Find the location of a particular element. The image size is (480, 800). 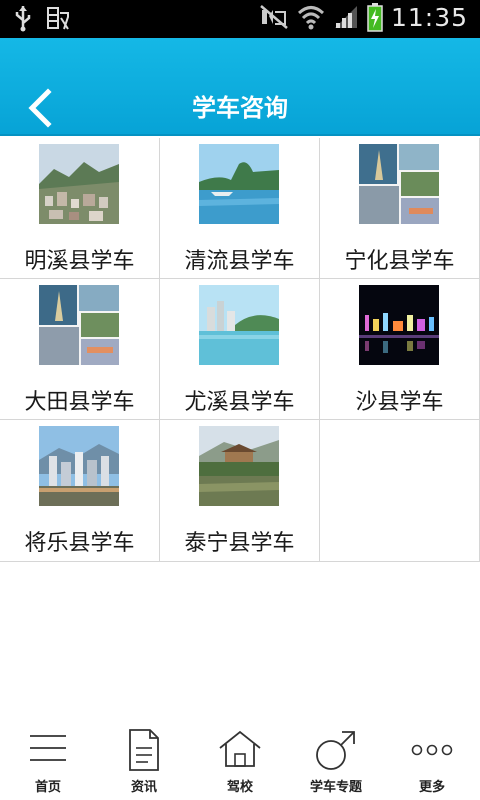

page-title: 学车咨询 is located at coordinates (240, 108).